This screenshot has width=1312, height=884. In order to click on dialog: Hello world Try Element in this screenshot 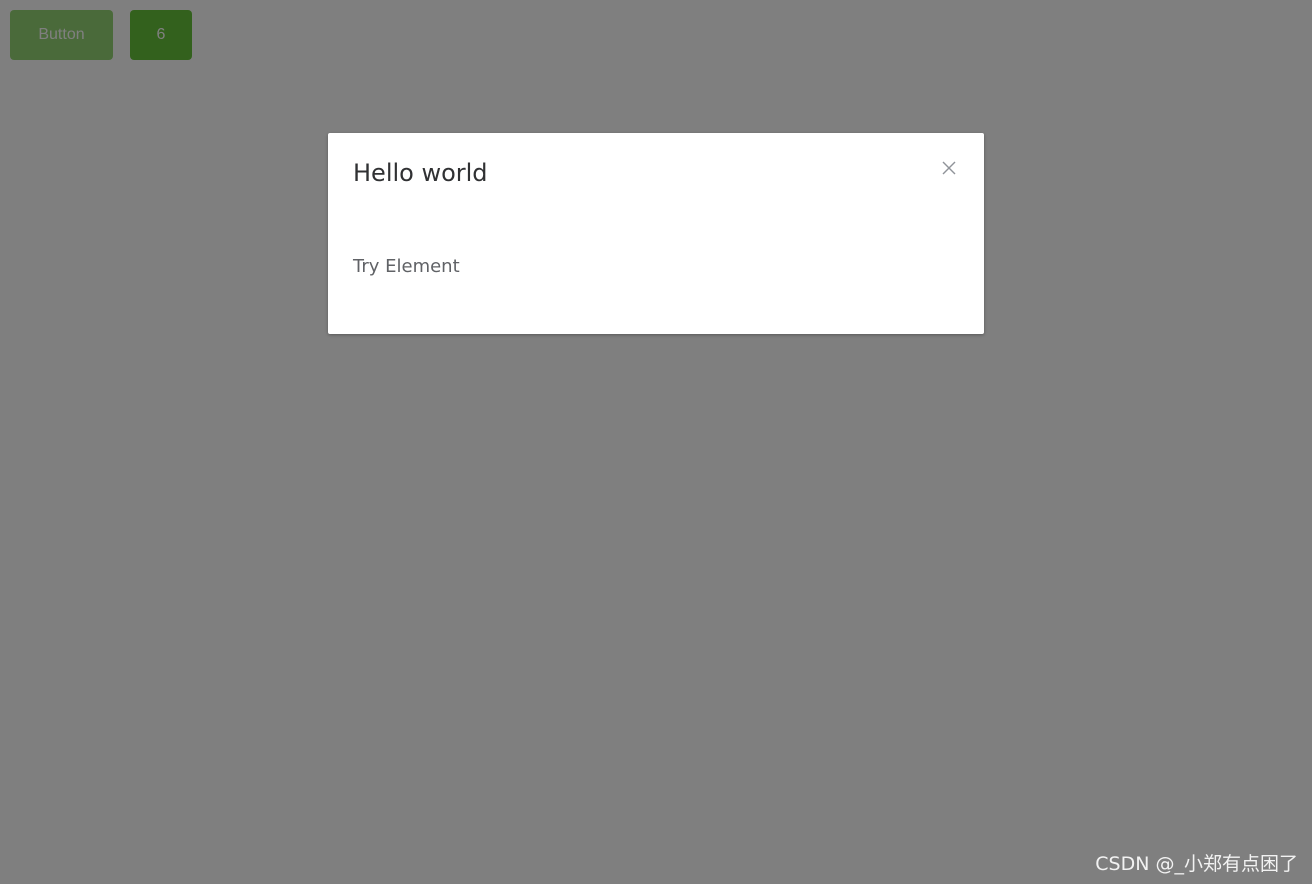, I will do `click(656, 233)`.